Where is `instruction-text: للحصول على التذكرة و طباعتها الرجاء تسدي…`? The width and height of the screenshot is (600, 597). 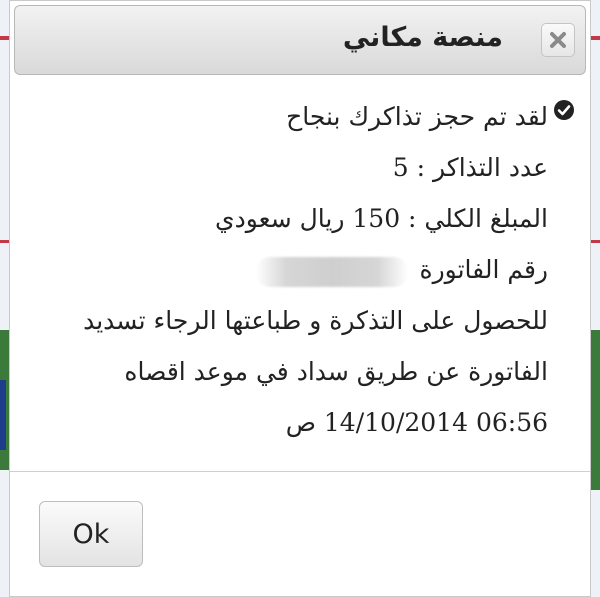
instruction-text: للحصول على التذكرة و طباعتها الرجاء تسدي… is located at coordinates (315, 320).